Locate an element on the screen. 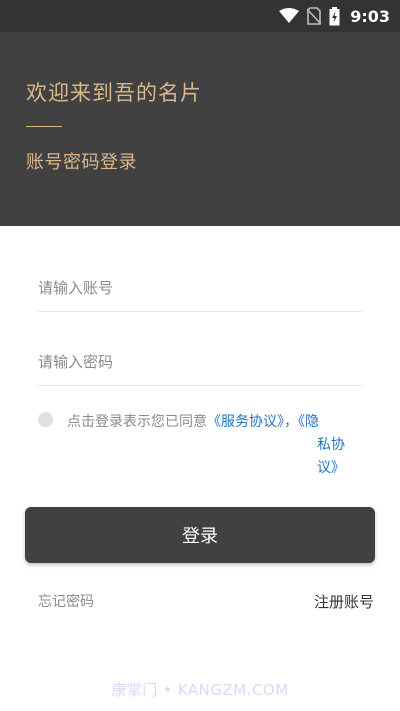  service-agreement-link: 《服务协议》 is located at coordinates (245, 422).